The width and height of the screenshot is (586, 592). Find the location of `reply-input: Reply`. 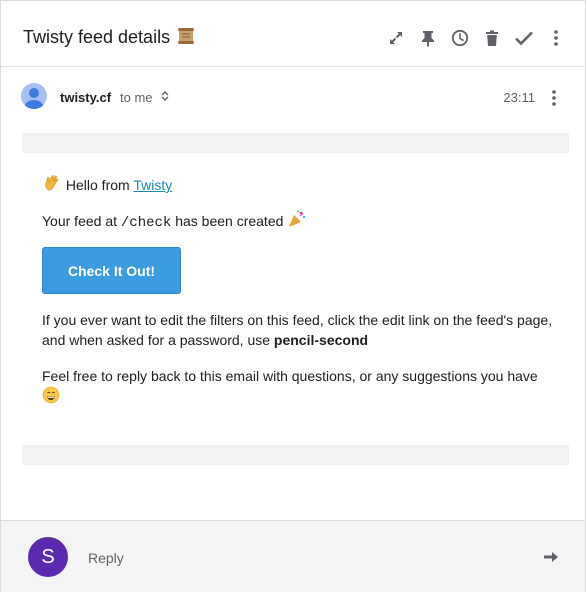

reply-input: Reply is located at coordinates (106, 558).